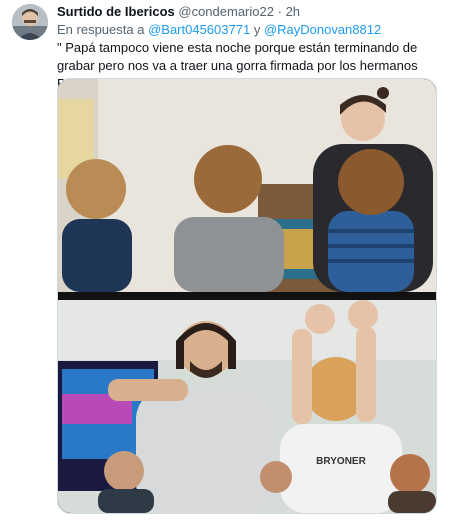  Describe the element at coordinates (116, 11) in the screenshot. I see `display-name: Surtido de Ibericos` at that location.